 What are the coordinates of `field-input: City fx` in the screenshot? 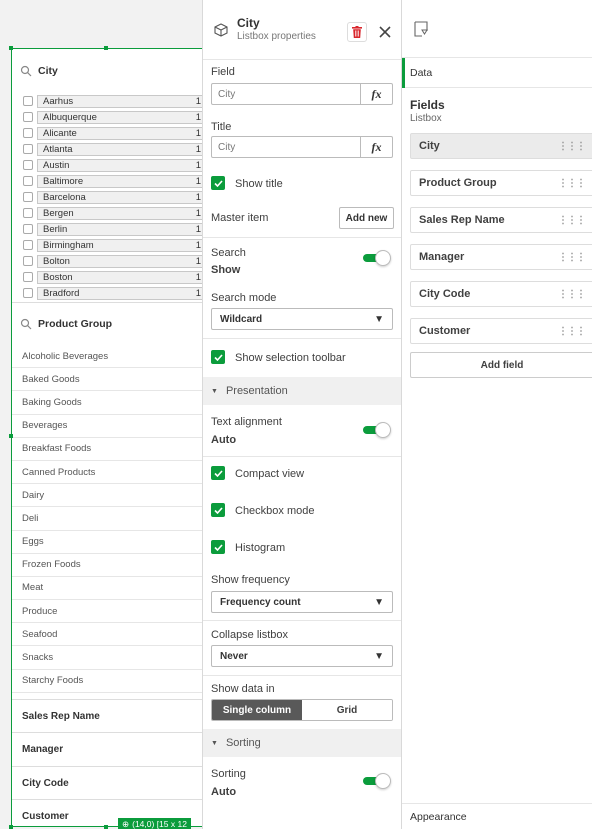 It's located at (302, 94).